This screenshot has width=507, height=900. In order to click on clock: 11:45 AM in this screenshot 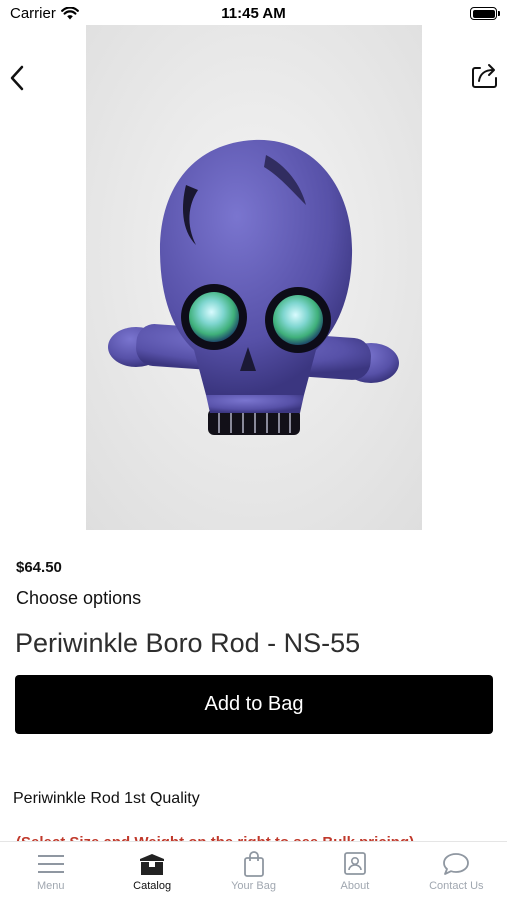, I will do `click(253, 13)`.